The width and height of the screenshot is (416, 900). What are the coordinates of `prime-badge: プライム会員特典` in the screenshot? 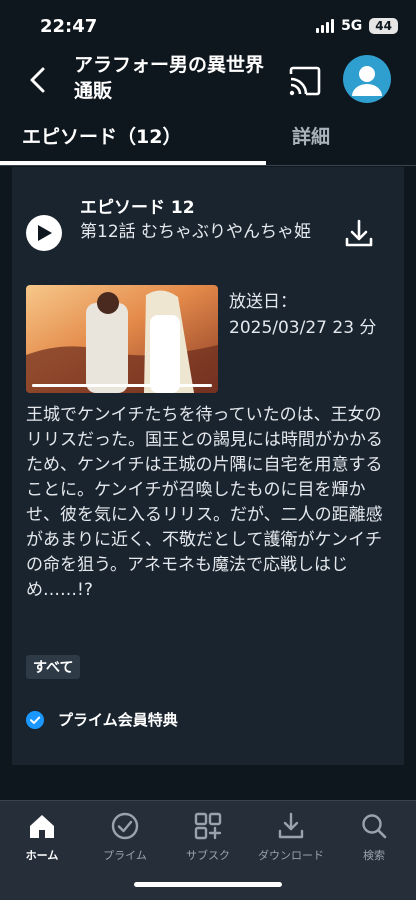 It's located at (102, 719).